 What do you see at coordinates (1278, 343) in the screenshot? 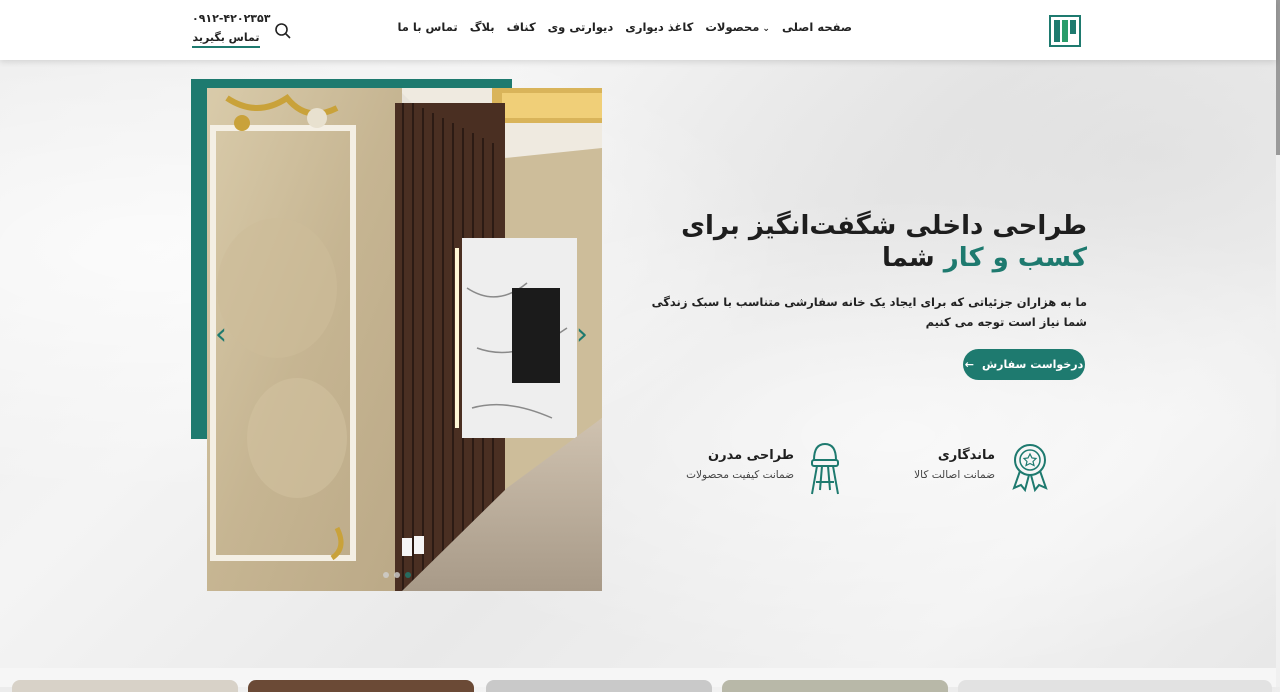
I see `scrollbar` at bounding box center [1278, 343].